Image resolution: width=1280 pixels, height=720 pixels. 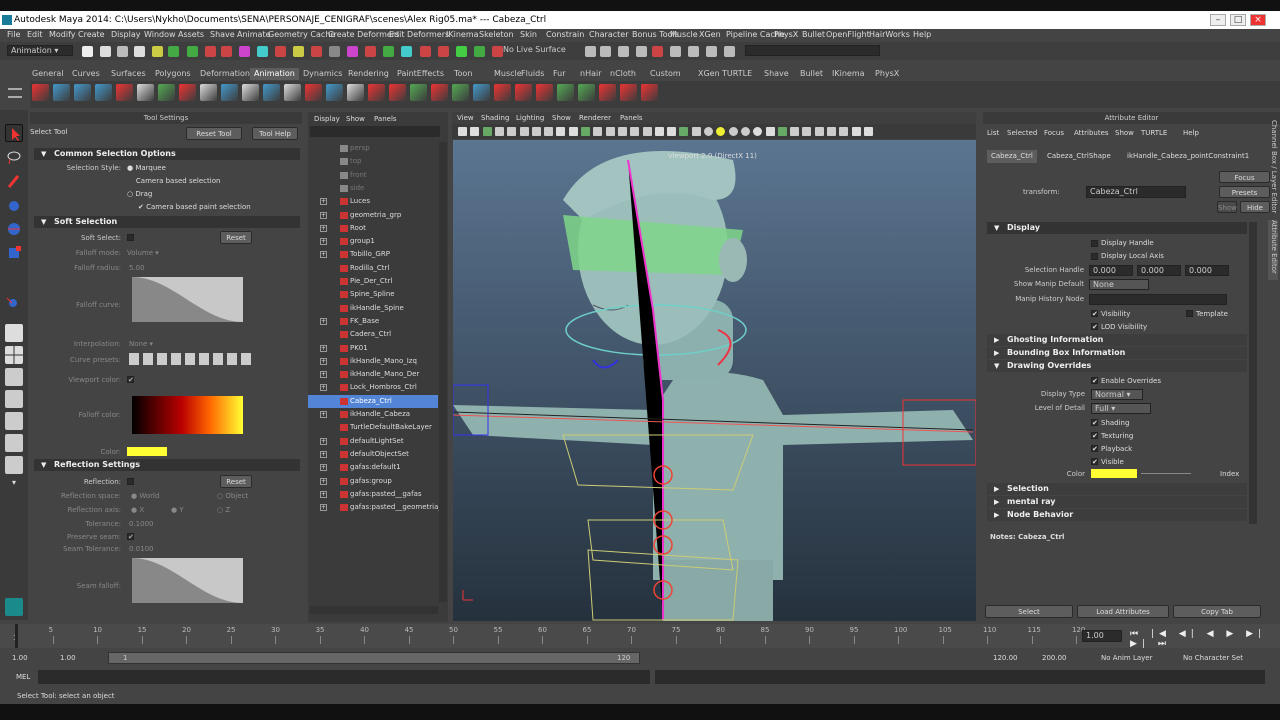 I want to click on attribute-editor-side-tab: Attribute Editor, so click(x=1273, y=250).